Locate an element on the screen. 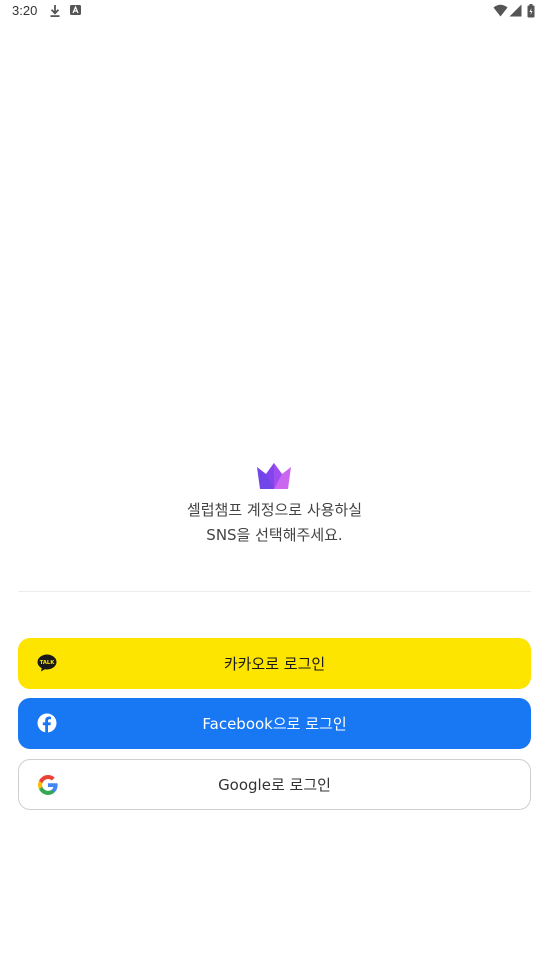  battery-icon is located at coordinates (531, 11).